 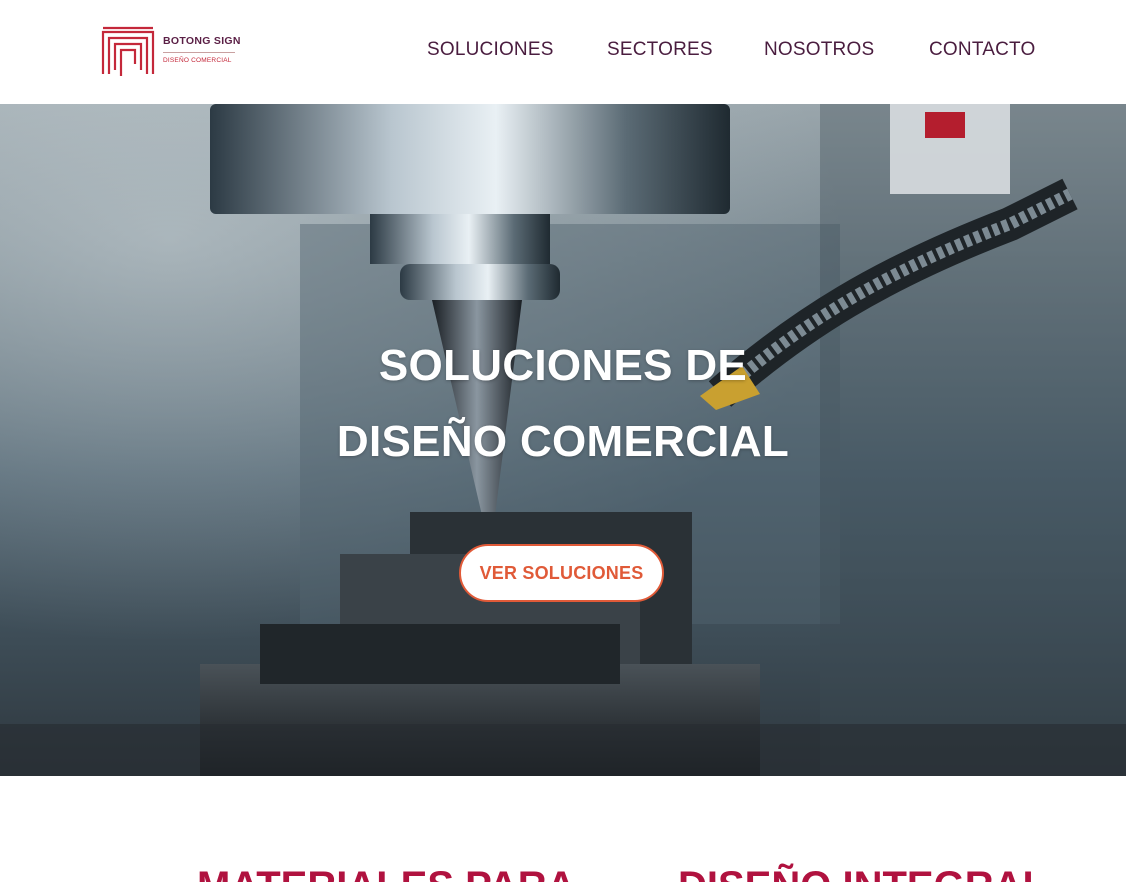 I want to click on nav-item-sectores: SECTORES, so click(x=660, y=50).